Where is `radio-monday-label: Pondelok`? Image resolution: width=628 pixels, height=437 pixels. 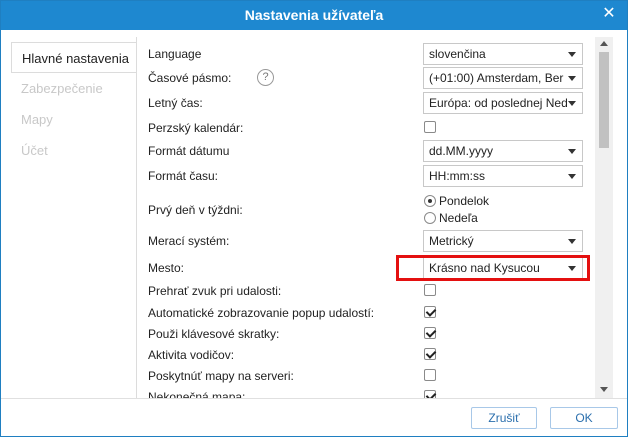
radio-monday-label: Pondelok is located at coordinates (464, 201).